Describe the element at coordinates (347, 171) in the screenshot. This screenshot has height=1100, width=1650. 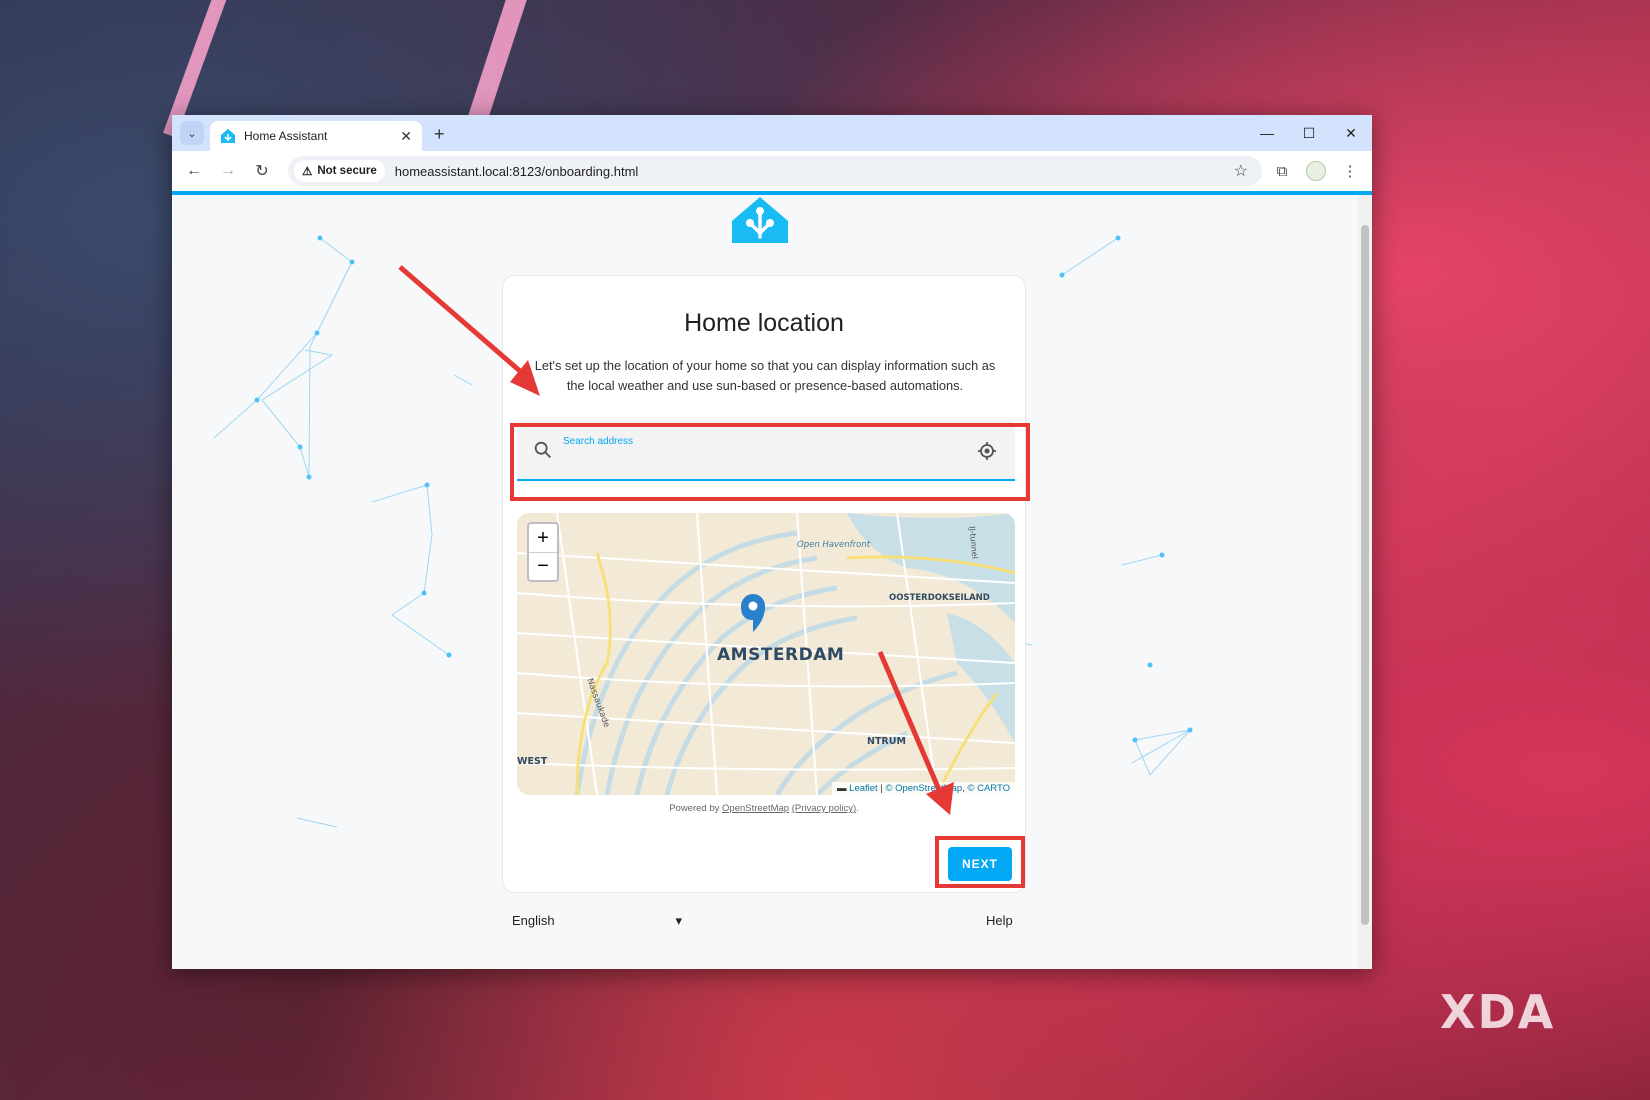
I see `not-secure-label: Not secure` at that location.